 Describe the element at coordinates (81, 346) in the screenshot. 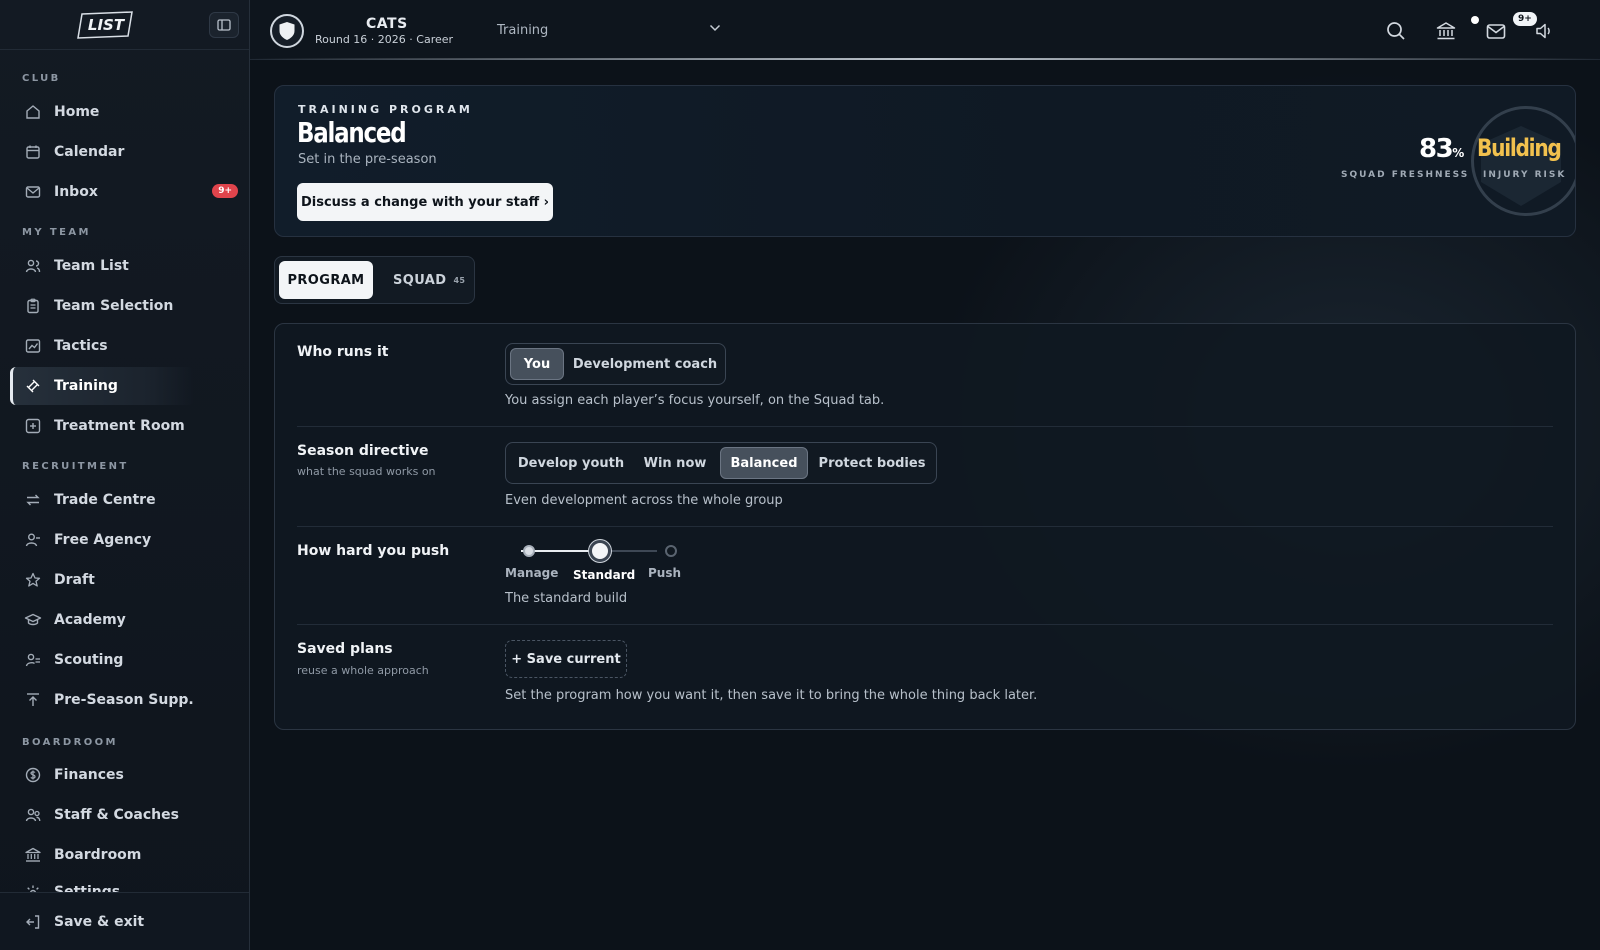

I see `sidebar-item-label: Tactics` at that location.